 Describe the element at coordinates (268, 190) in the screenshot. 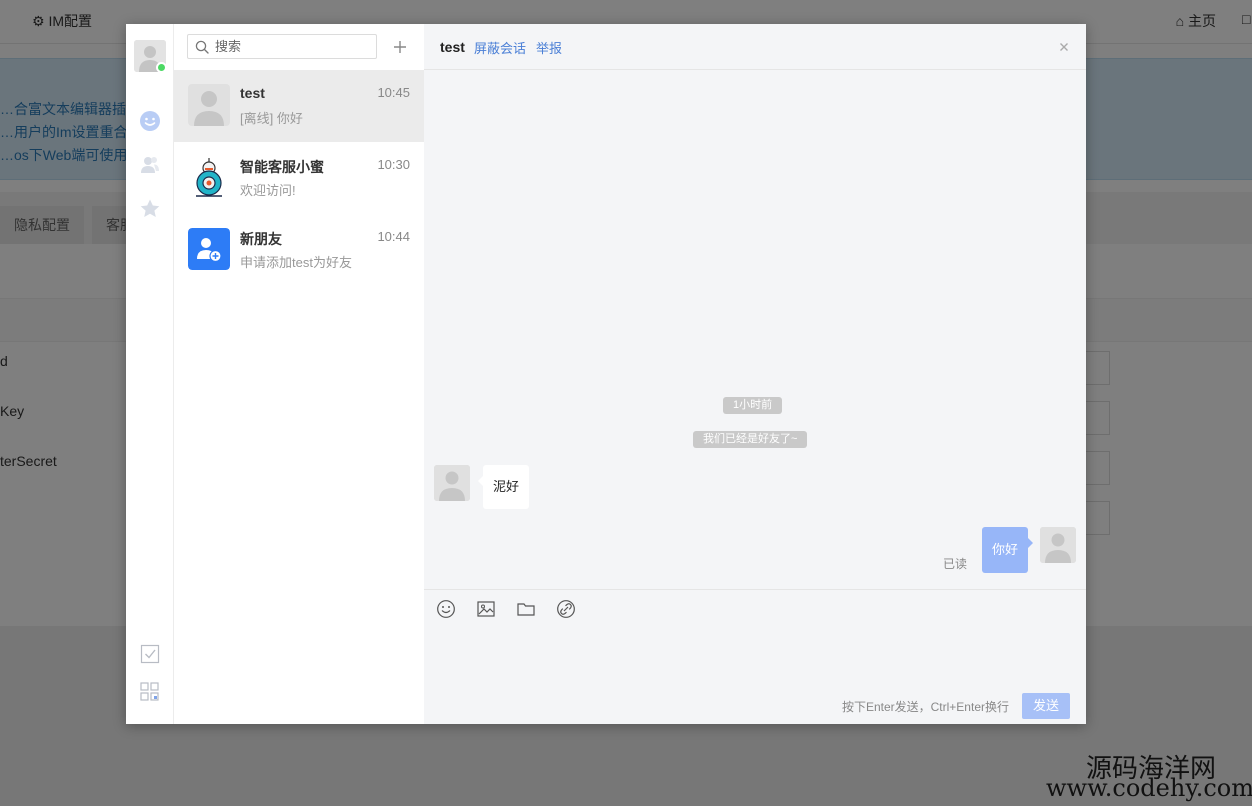

I see `conversation-last-message: 欢迎访问!` at that location.